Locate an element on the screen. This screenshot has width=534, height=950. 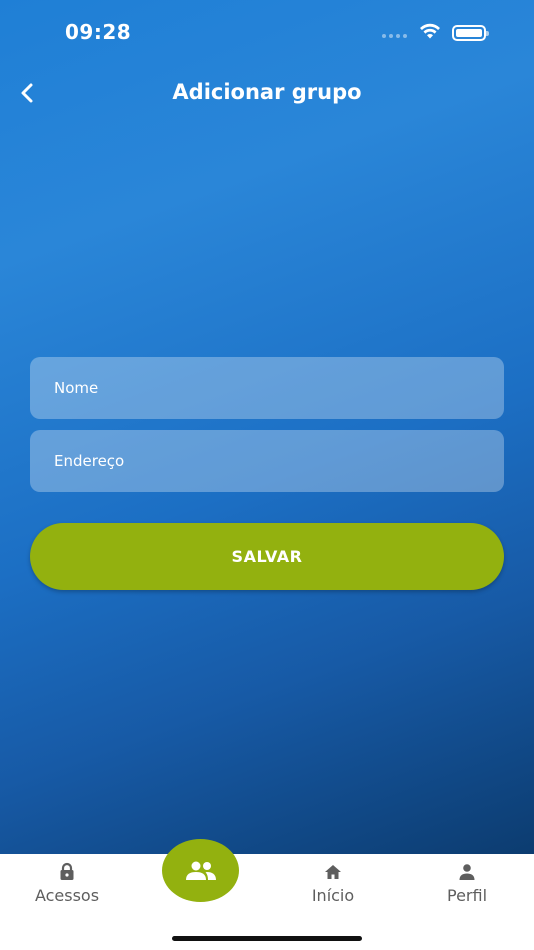
person-icon is located at coordinates (467, 872).